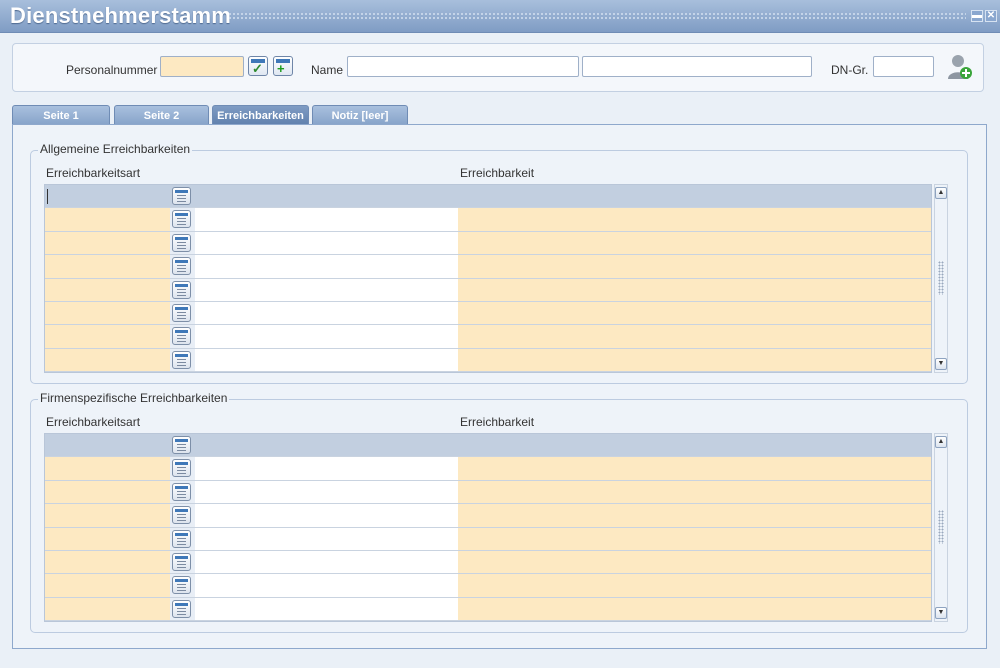 Image resolution: width=1000 pixels, height=668 pixels. Describe the element at coordinates (161, 115) in the screenshot. I see `tab-seite-2: Seite 2` at that location.